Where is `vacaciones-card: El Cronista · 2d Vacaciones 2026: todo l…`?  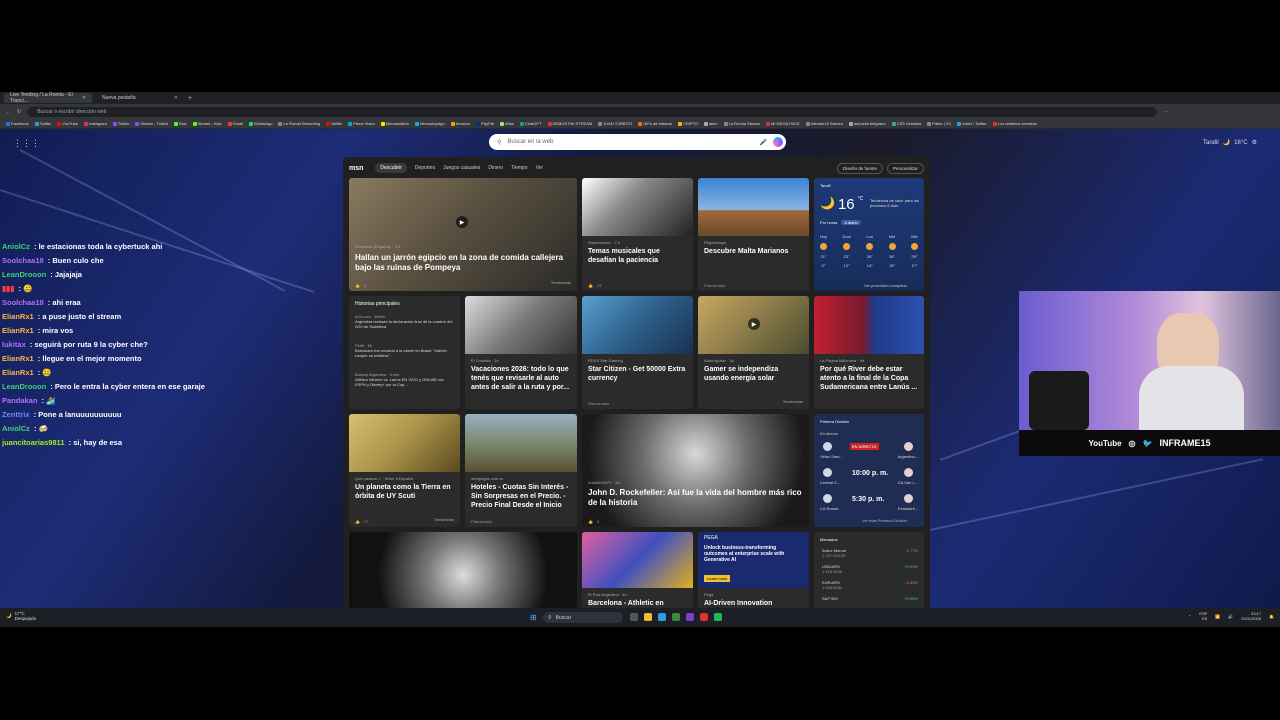
vacaciones-card: El Cronista · 2d Vacaciones 2026: todo l… is located at coordinates (521, 352).